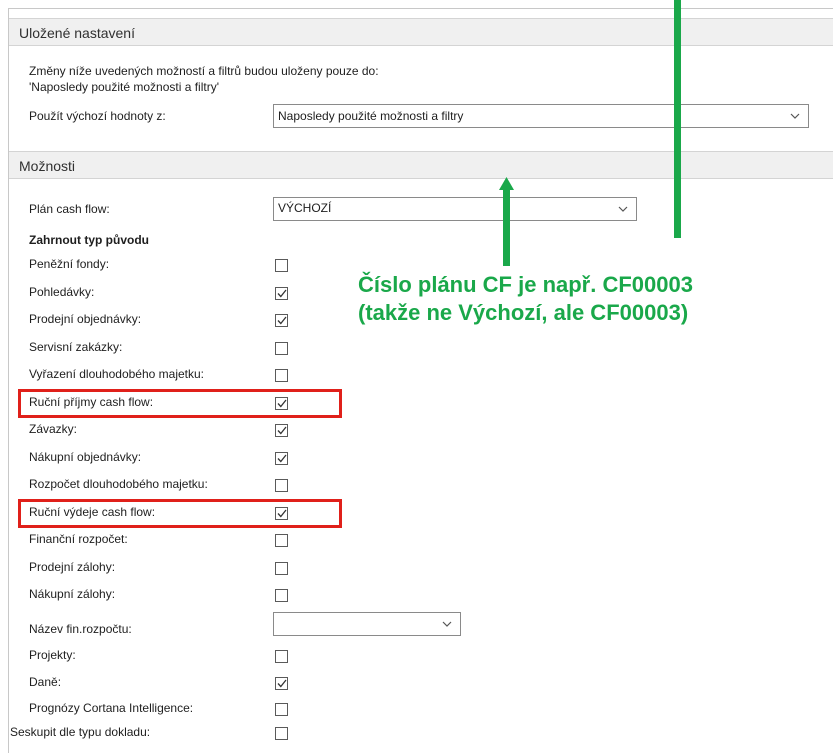 The width and height of the screenshot is (833, 753). Describe the element at coordinates (677, 119) in the screenshot. I see `vertical-line-arrow` at that location.